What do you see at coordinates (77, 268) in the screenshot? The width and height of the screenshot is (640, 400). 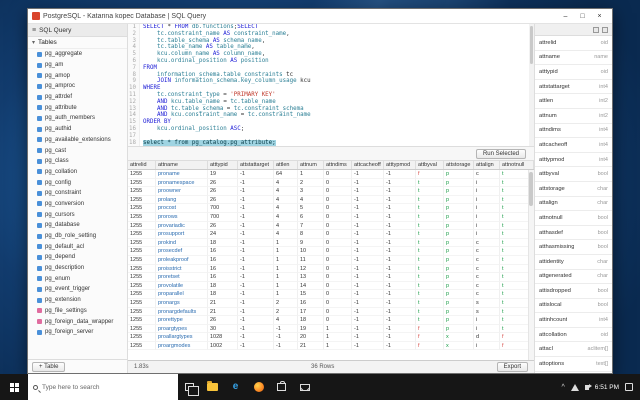 I see `sidebar-item-pg_description: pg_description` at bounding box center [77, 268].